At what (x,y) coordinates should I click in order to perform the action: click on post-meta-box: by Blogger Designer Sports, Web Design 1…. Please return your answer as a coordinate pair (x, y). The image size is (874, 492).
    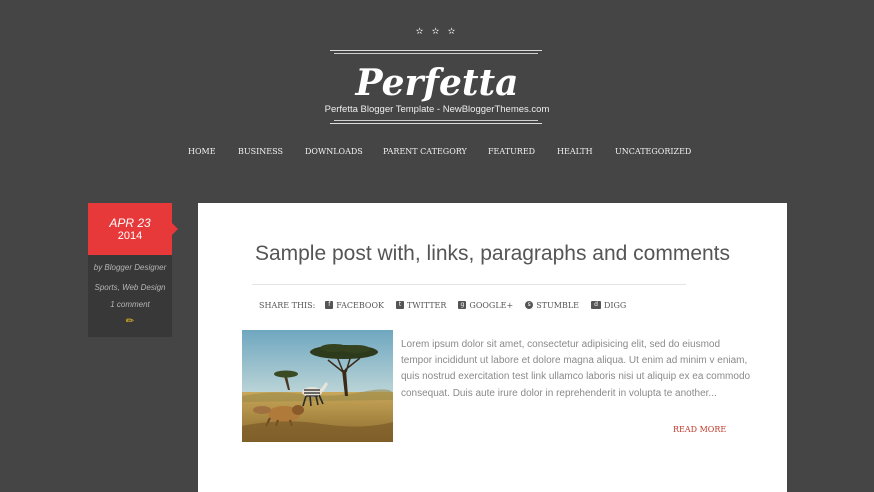
    Looking at the image, I should click on (130, 296).